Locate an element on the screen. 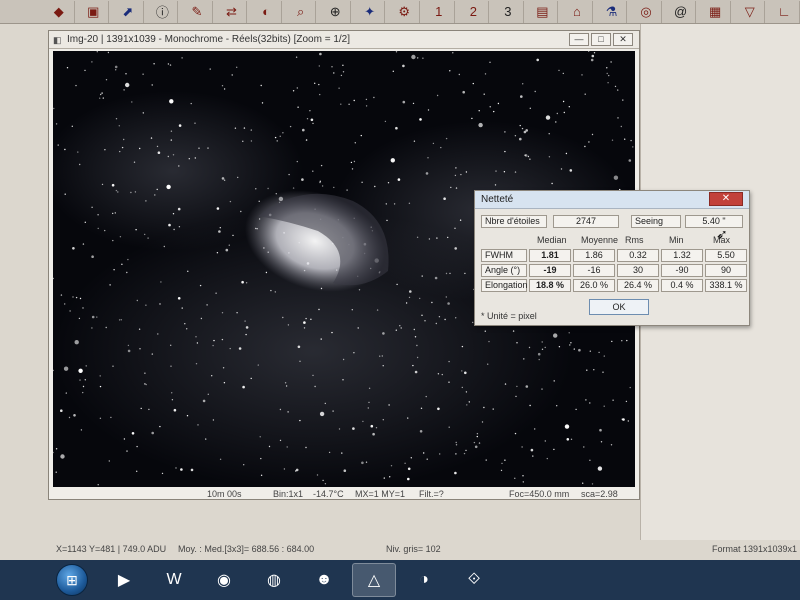 Image resolution: width=800 pixels, height=600 pixels. word-icon: W is located at coordinates (174, 580).